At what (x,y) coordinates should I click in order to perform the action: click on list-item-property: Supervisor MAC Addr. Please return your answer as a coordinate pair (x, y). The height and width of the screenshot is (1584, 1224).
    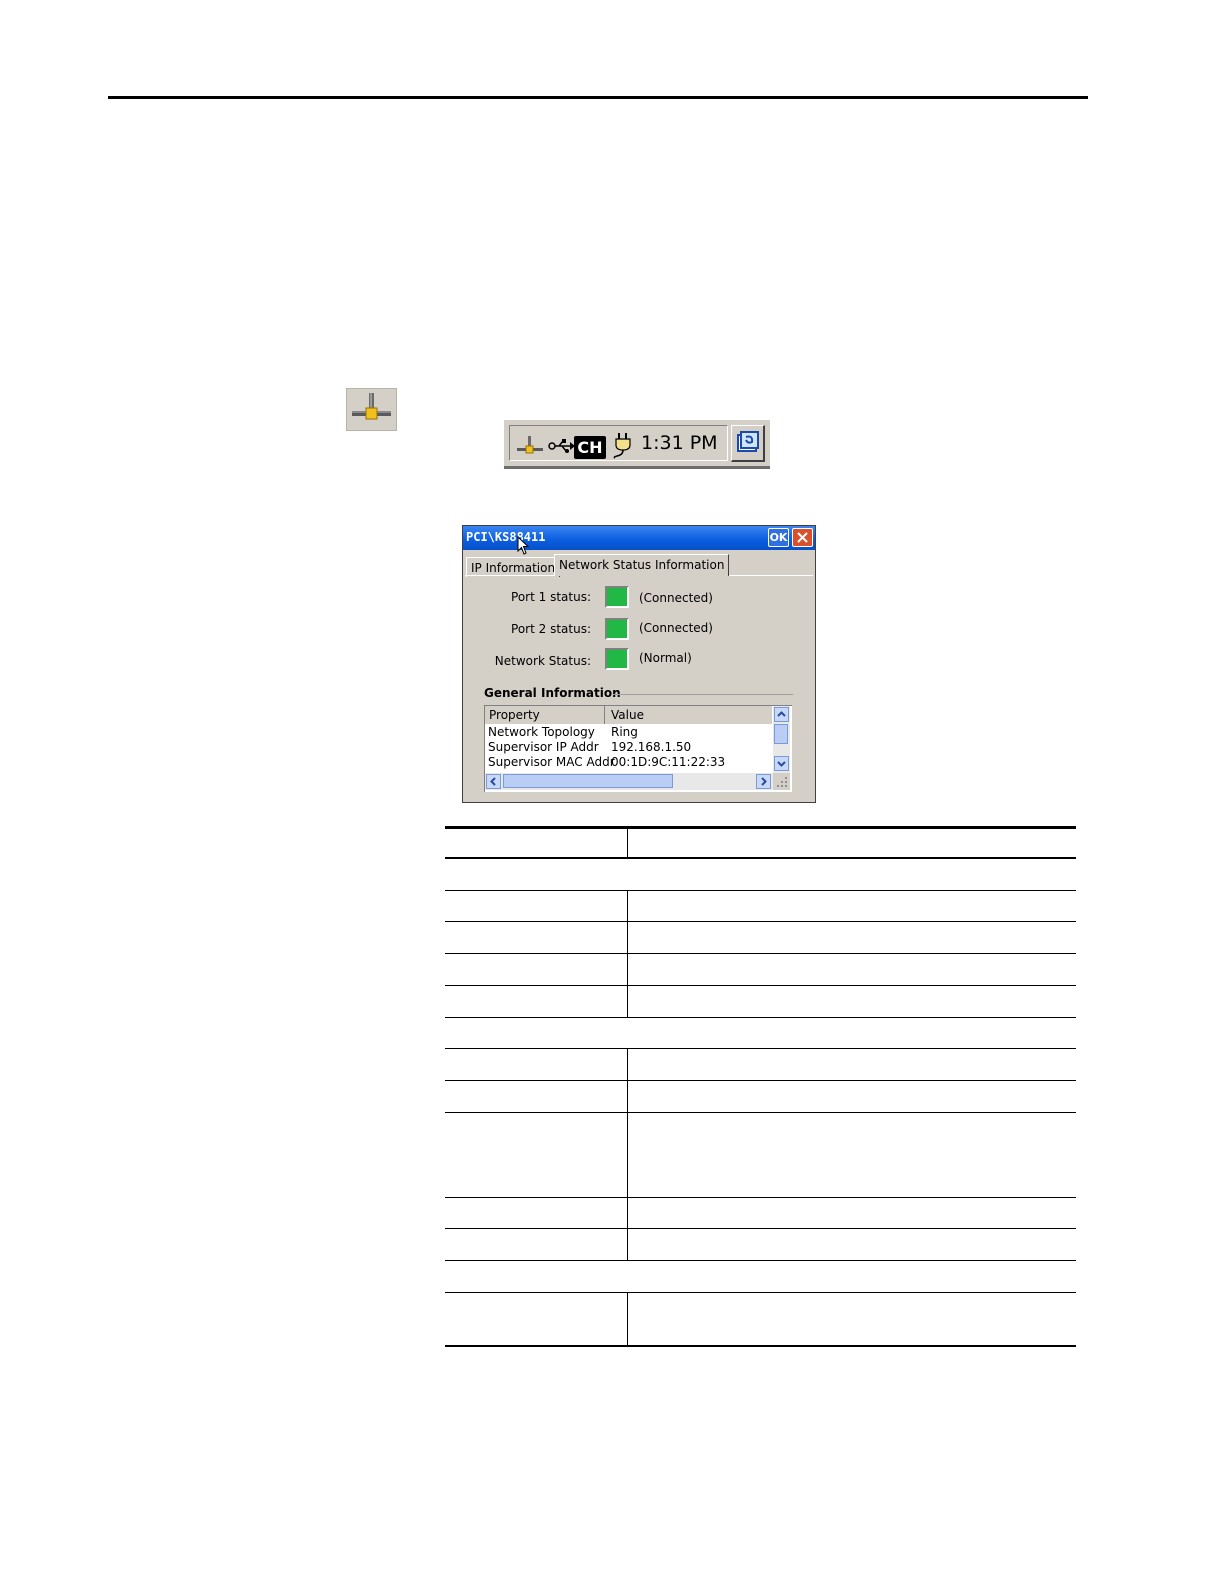
    Looking at the image, I should click on (551, 762).